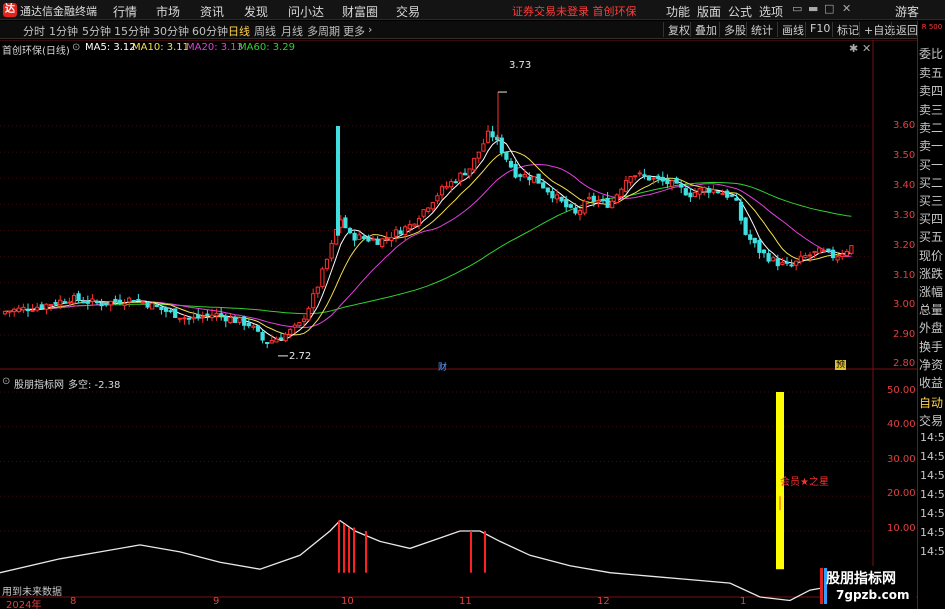 This screenshot has height=609, width=945. Describe the element at coordinates (370, 29) in the screenshot. I see `chevron-right-icon: ›` at that location.